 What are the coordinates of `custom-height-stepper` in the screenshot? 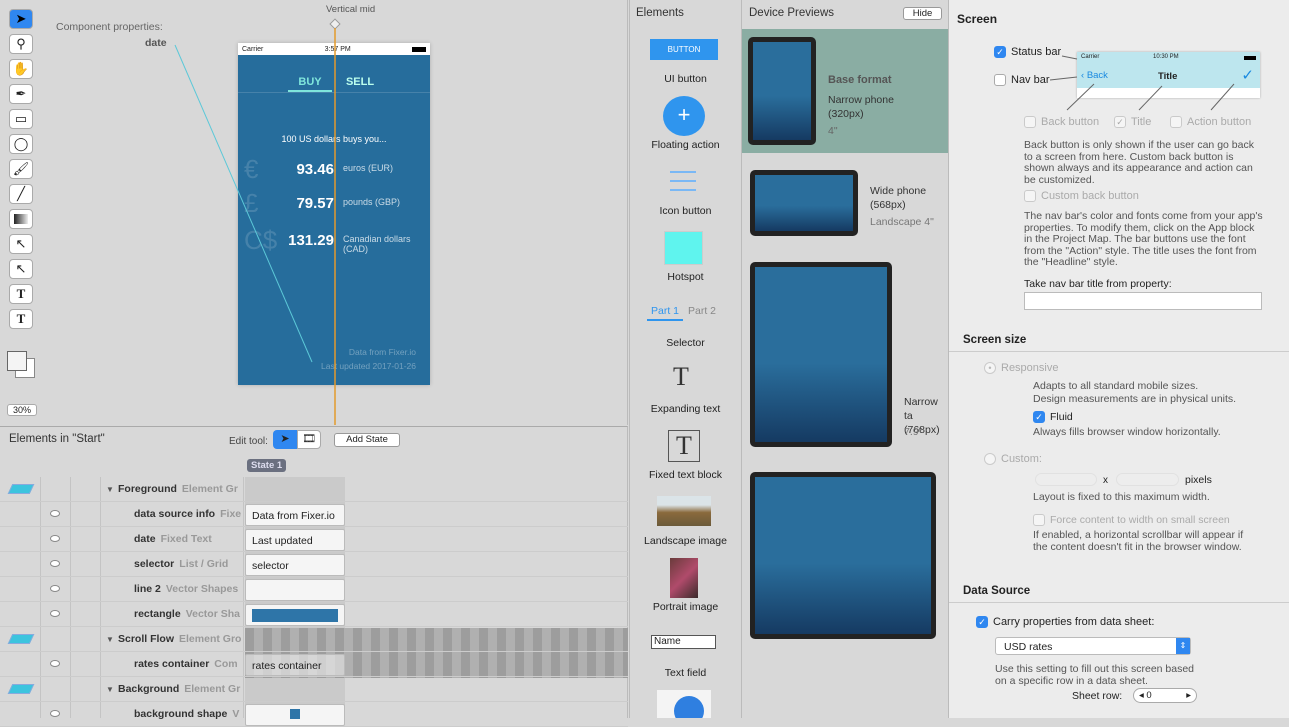 It's located at (1147, 479).